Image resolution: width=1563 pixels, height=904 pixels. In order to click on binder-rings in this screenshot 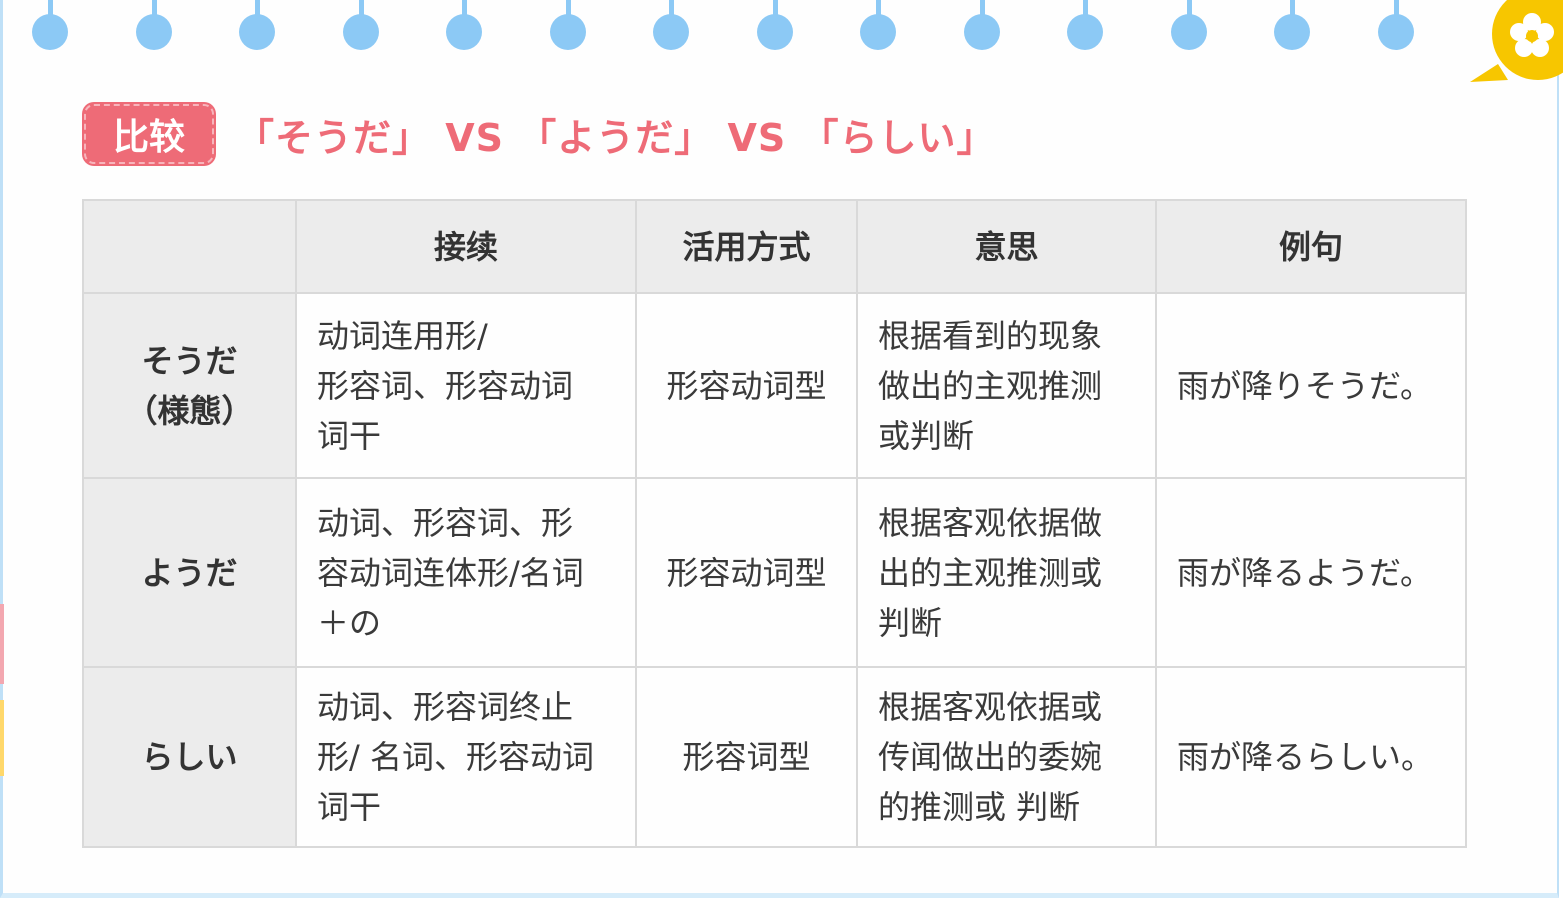, I will do `click(781, 30)`.